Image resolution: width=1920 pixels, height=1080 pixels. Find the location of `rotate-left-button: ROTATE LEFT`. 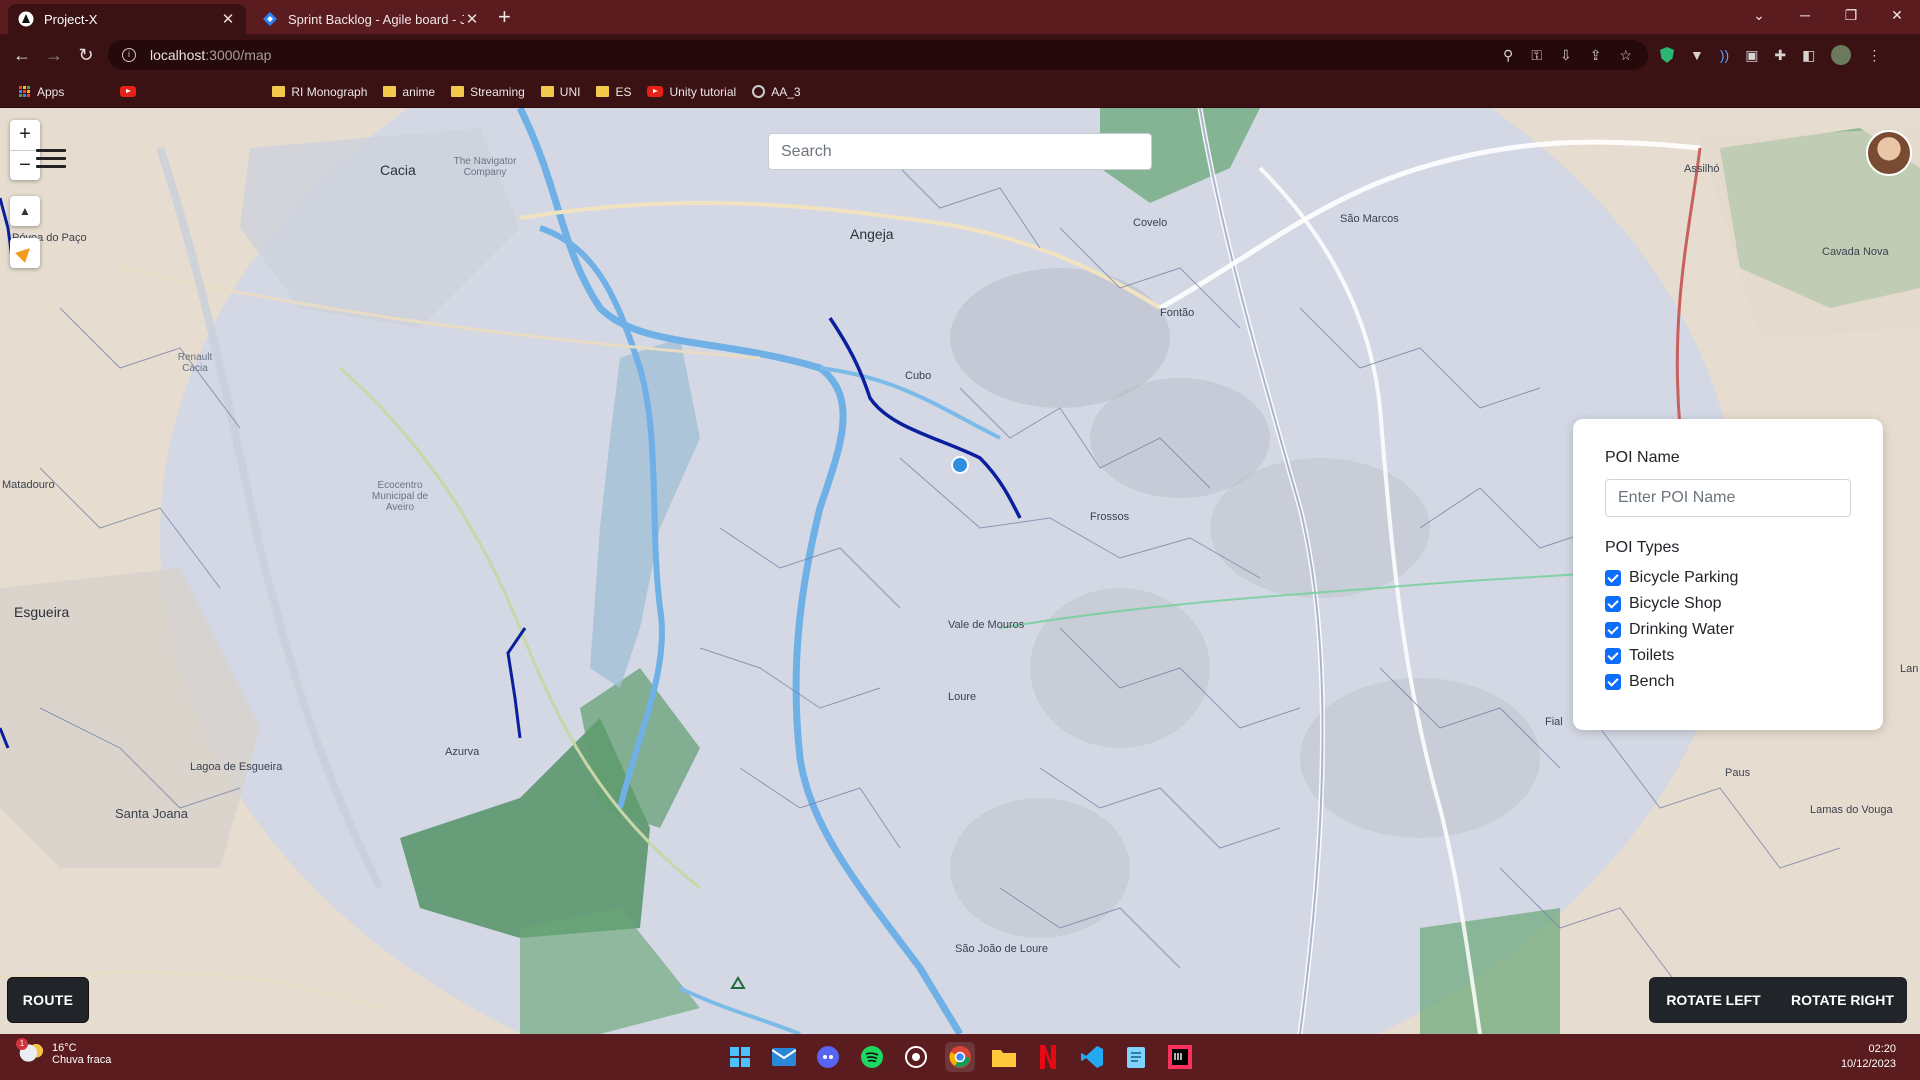

rotate-left-button: ROTATE LEFT is located at coordinates (1713, 1000).